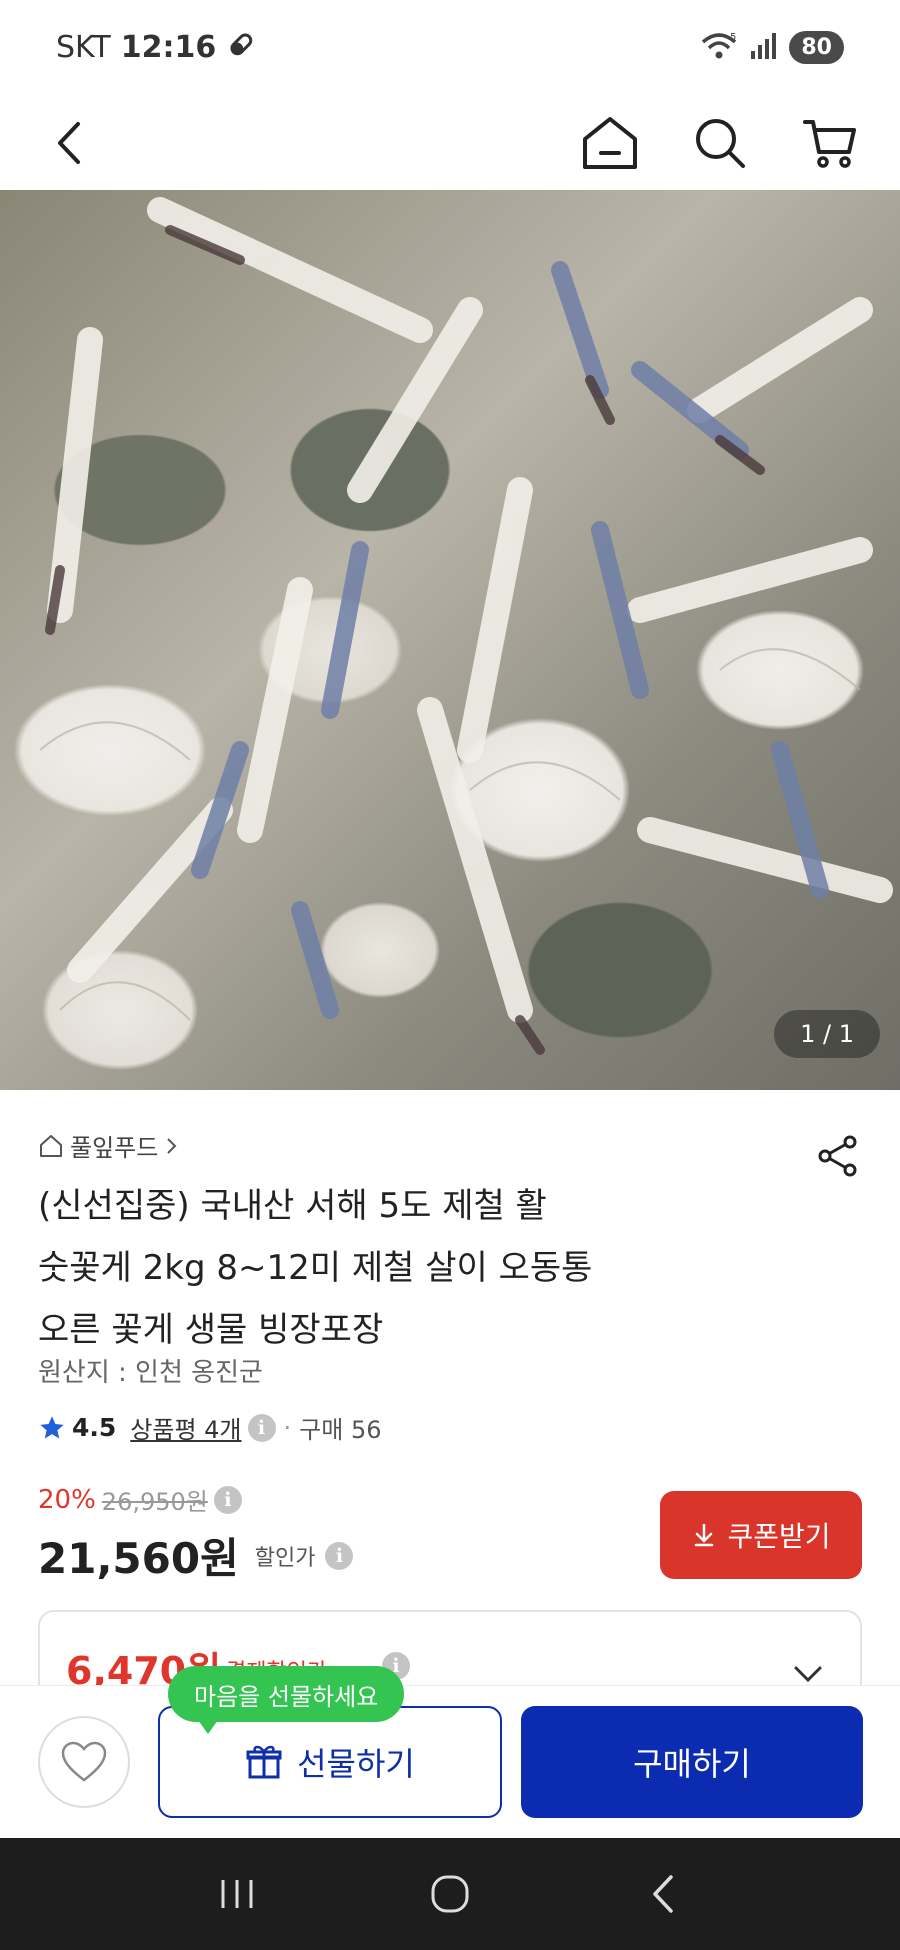 This screenshot has height=1950, width=900. I want to click on page-indicator: 1 / 1, so click(827, 1034).